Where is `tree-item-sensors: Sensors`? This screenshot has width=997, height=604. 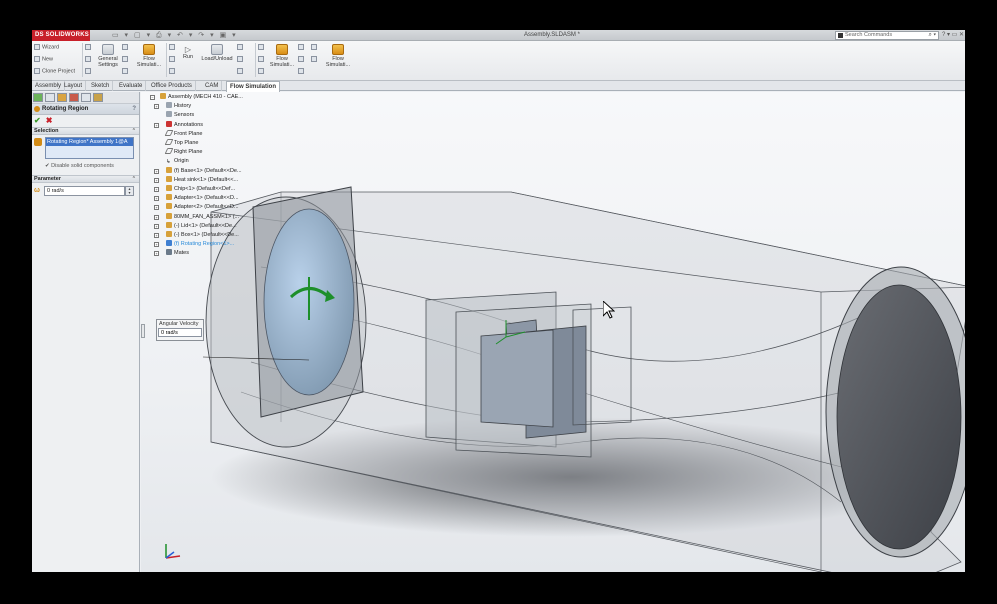 tree-item-sensors: Sensors is located at coordinates (206, 115).